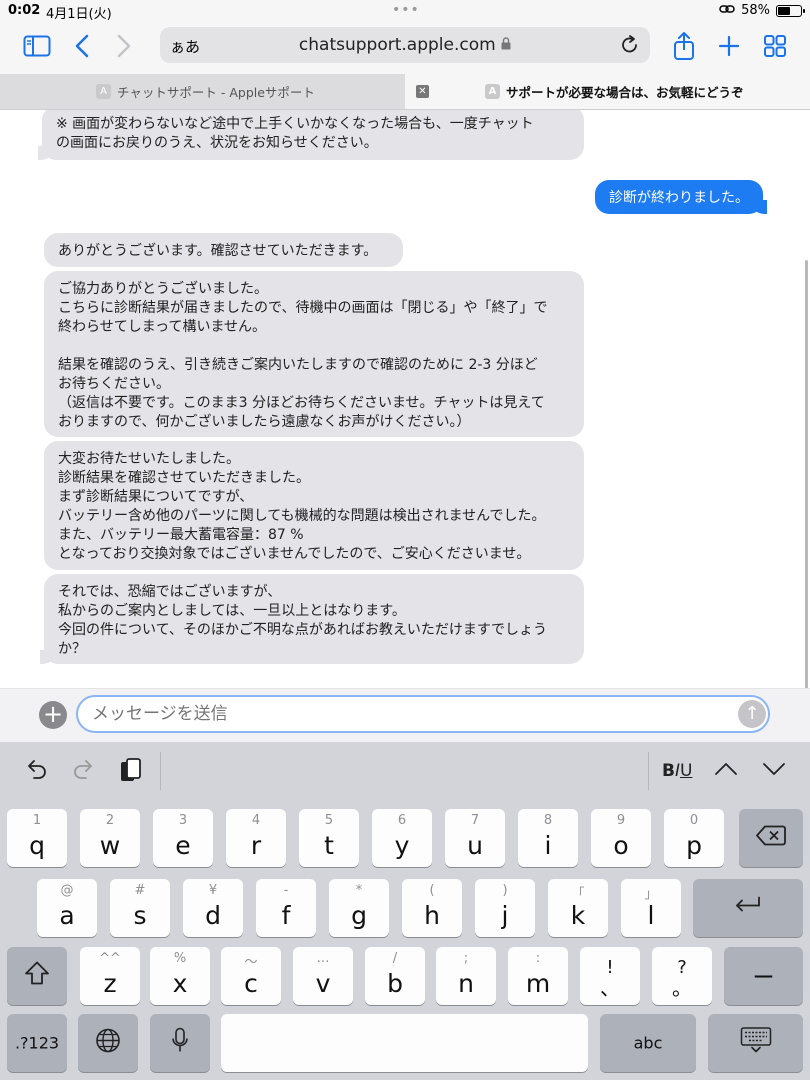 This screenshot has height=1080, width=810. I want to click on key-label: k, so click(578, 915).